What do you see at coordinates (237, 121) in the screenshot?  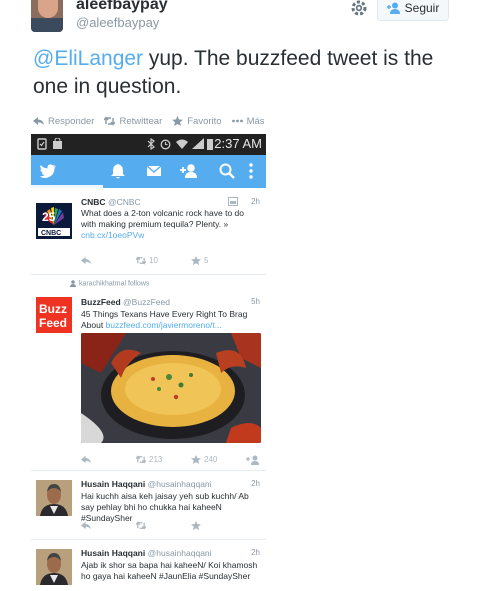 I see `more-dots-icon` at bounding box center [237, 121].